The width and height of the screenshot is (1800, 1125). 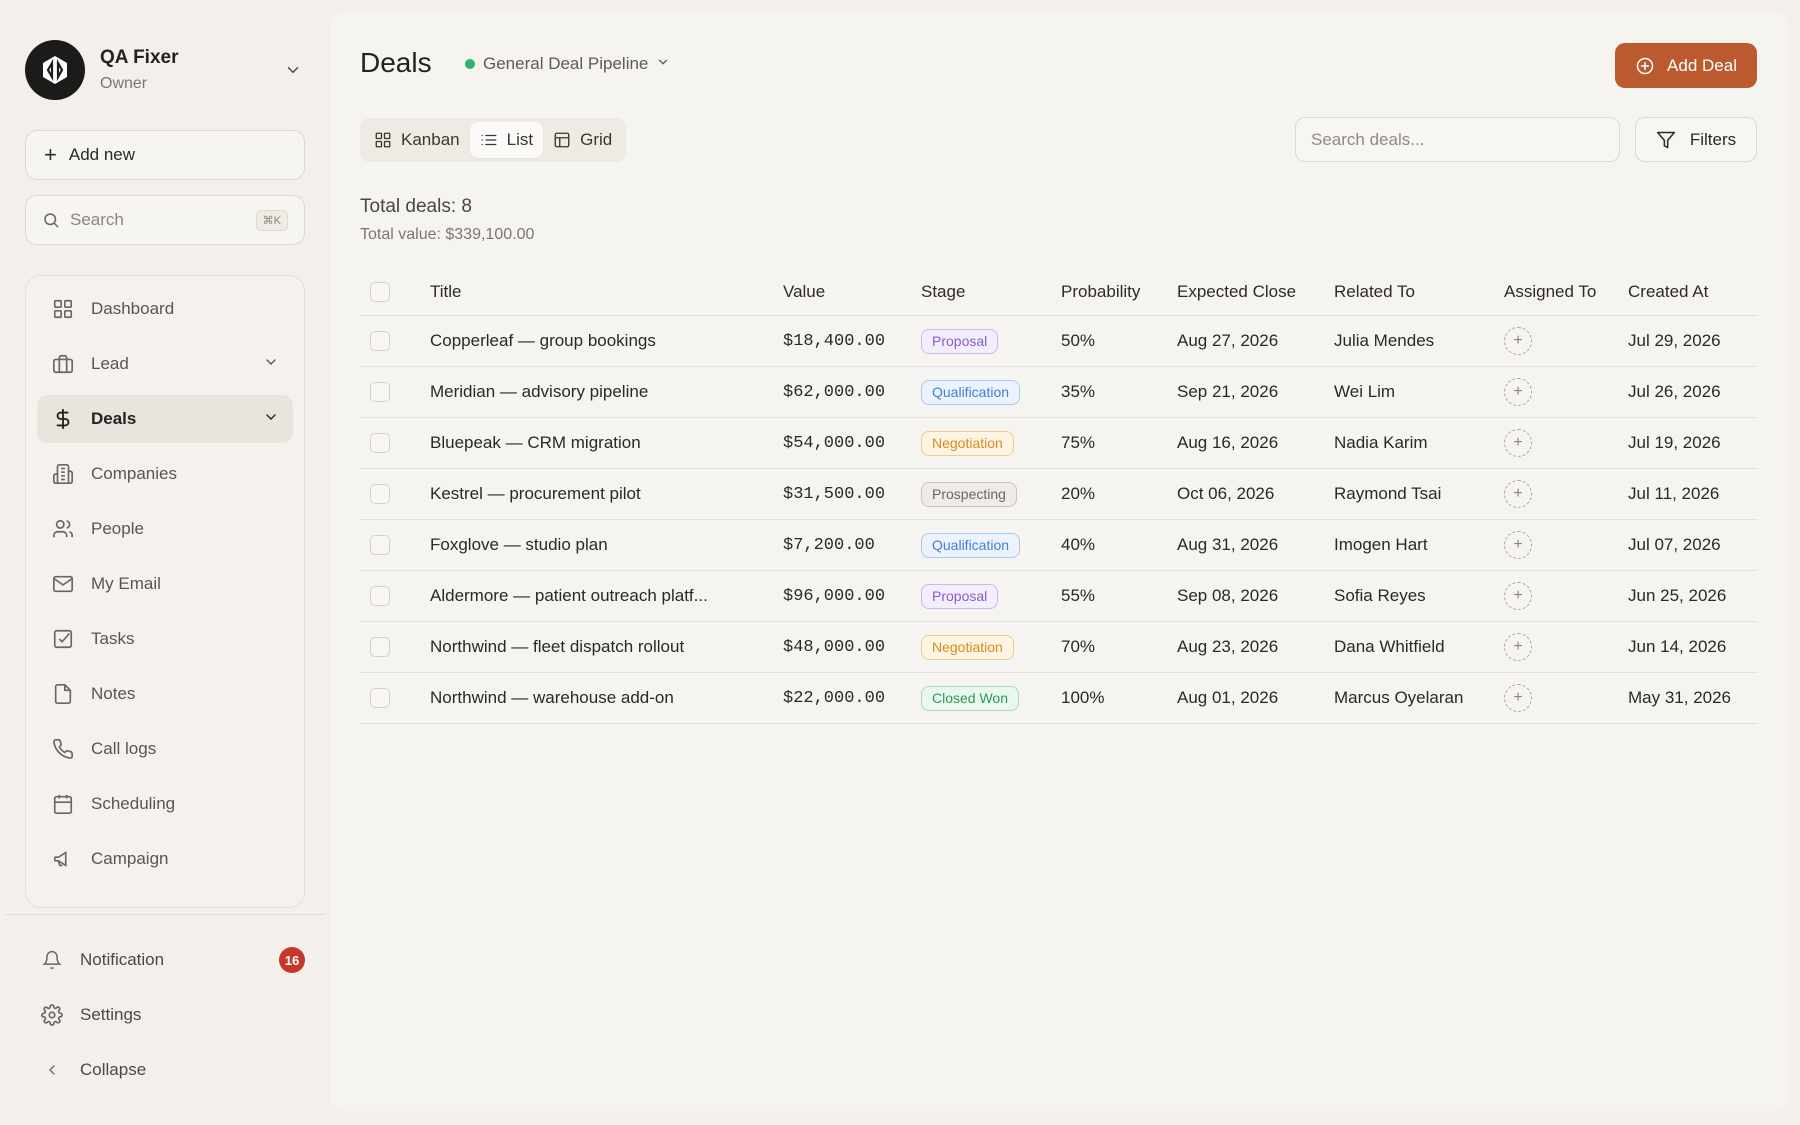 I want to click on pipeline-selector: General Deal Pipeline, so click(x=567, y=64).